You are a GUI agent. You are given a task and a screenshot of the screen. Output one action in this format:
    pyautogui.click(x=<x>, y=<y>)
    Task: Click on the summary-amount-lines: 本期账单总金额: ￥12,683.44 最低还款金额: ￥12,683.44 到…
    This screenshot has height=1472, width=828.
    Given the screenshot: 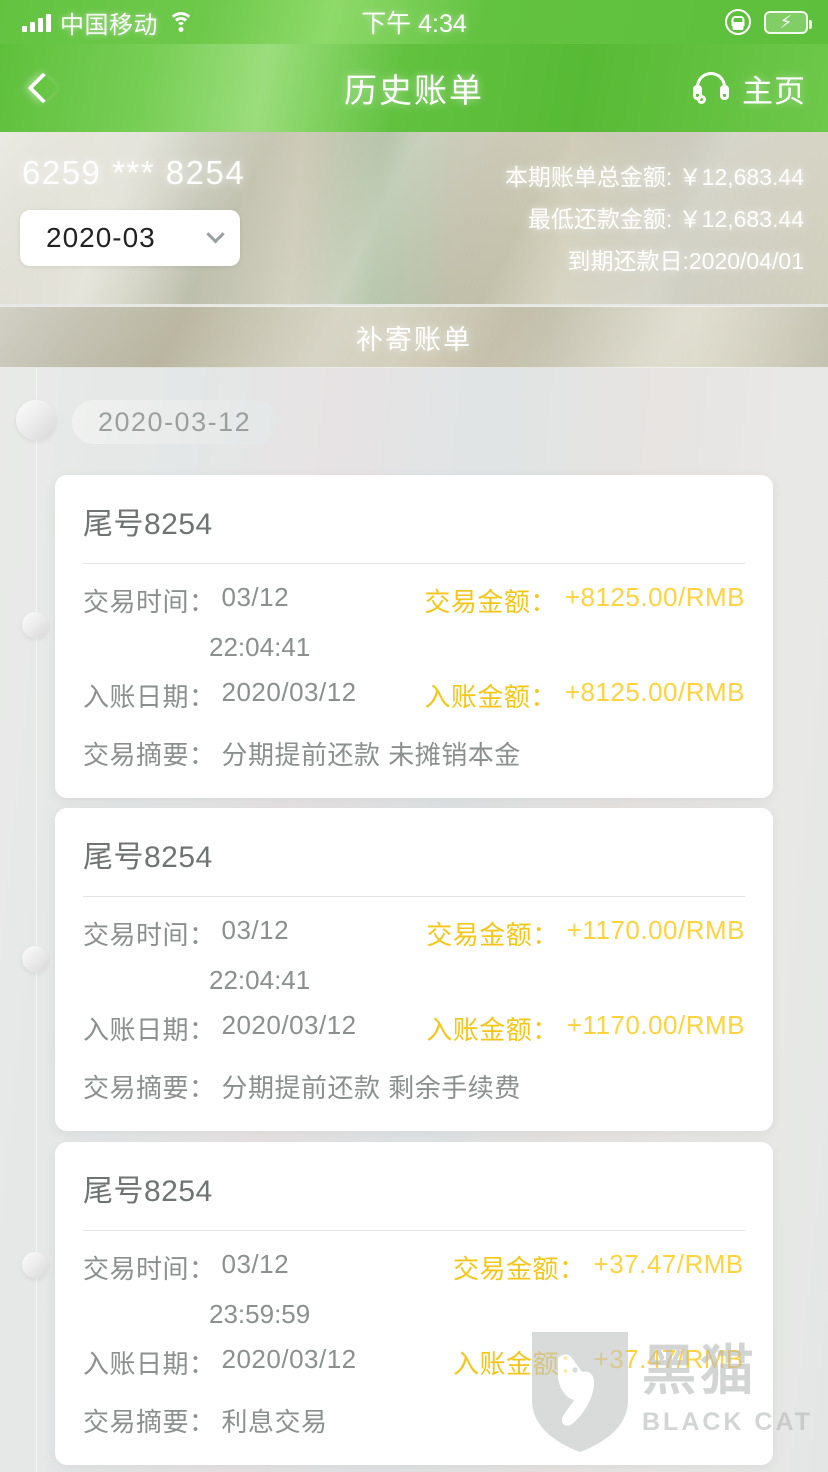 What is the action you would take?
    pyautogui.click(x=654, y=219)
    